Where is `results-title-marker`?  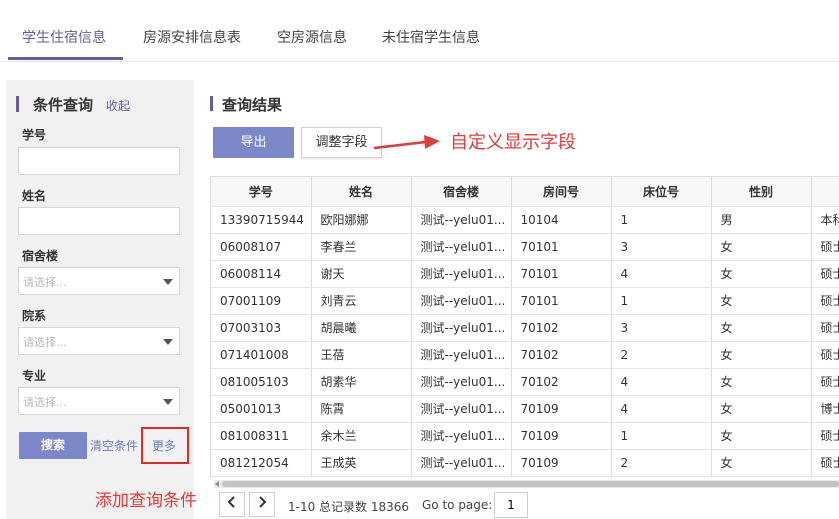 results-title-marker is located at coordinates (211, 103).